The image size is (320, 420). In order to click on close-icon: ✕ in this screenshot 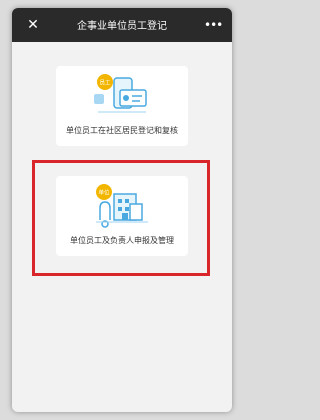, I will do `click(33, 25)`.